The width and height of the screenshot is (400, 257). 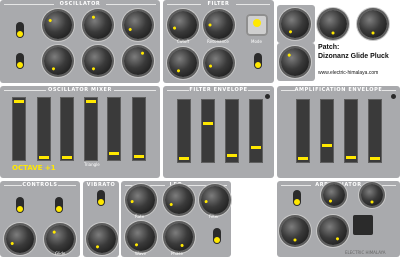 What do you see at coordinates (365, 252) in the screenshot?
I see `footer-brand: ELECTRIC HIMALAYA` at bounding box center [365, 252].